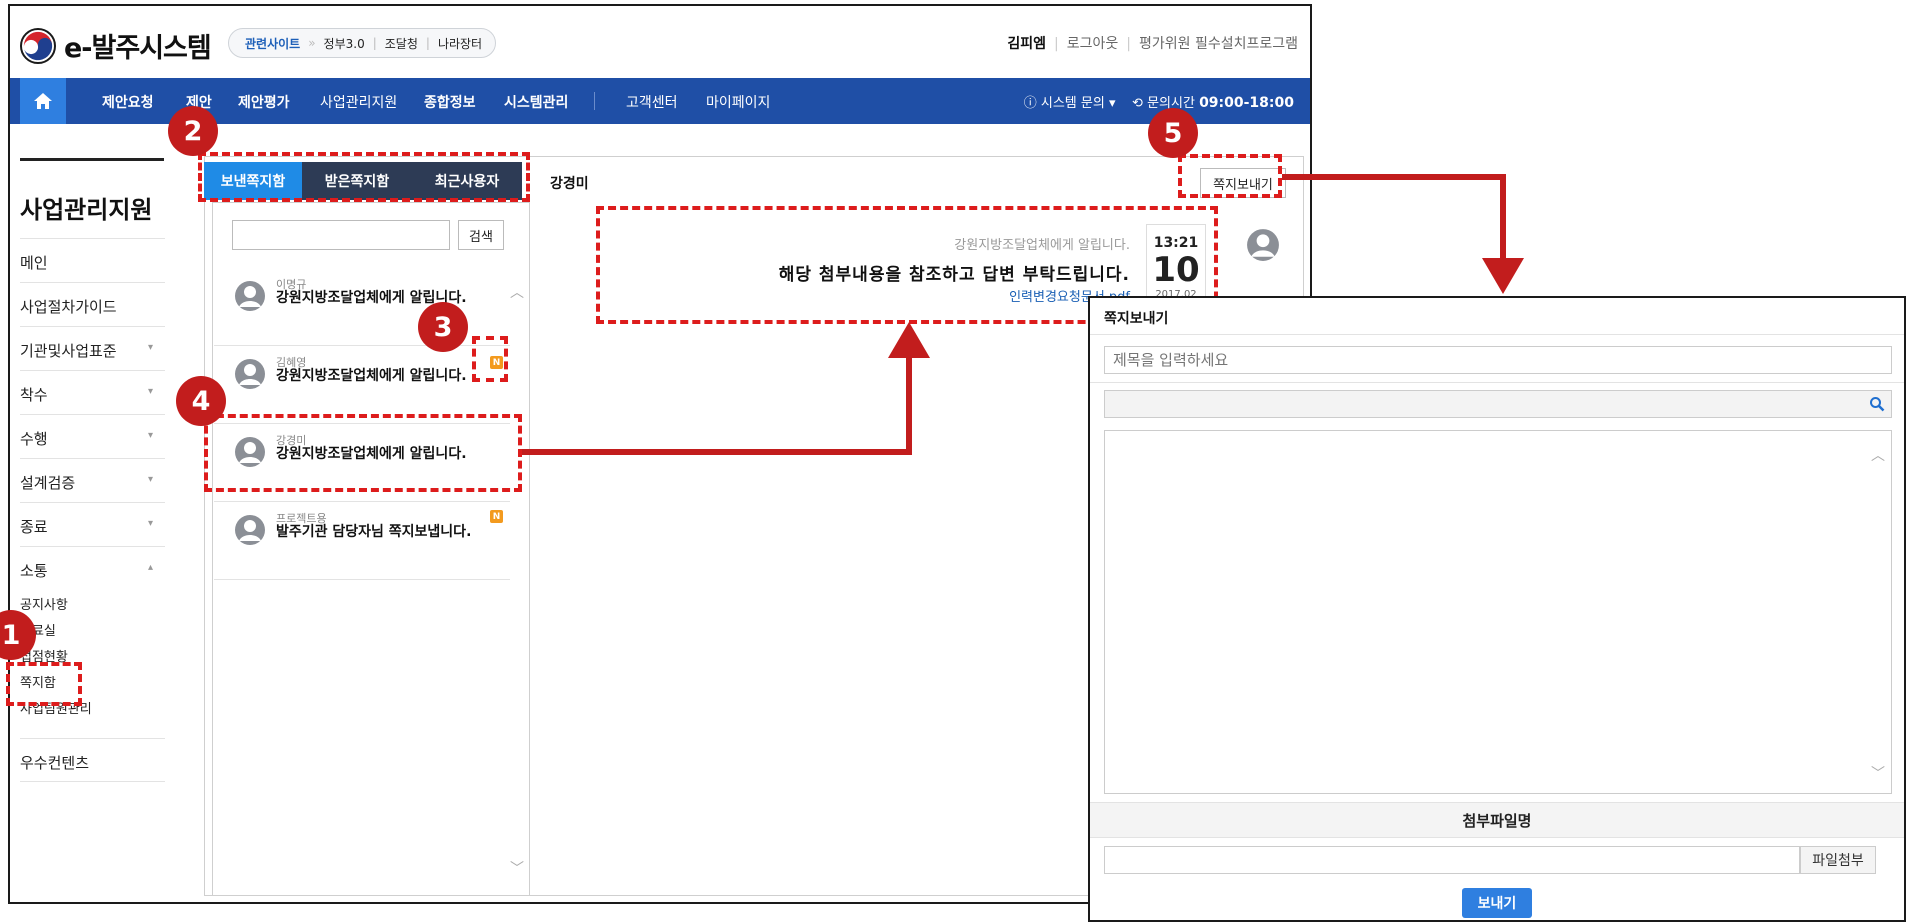 The height and width of the screenshot is (922, 1912). Describe the element at coordinates (1218, 44) in the screenshot. I see `install-program-link: 평가위원 필수설치프로그램` at that location.